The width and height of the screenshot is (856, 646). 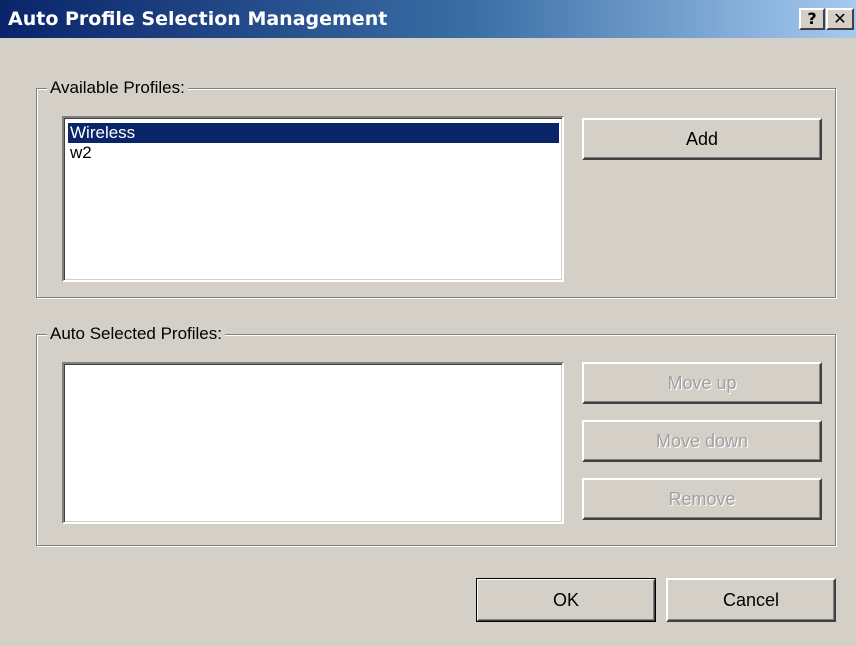 What do you see at coordinates (198, 19) in the screenshot?
I see `window-title: Auto Profile Selection Management` at bounding box center [198, 19].